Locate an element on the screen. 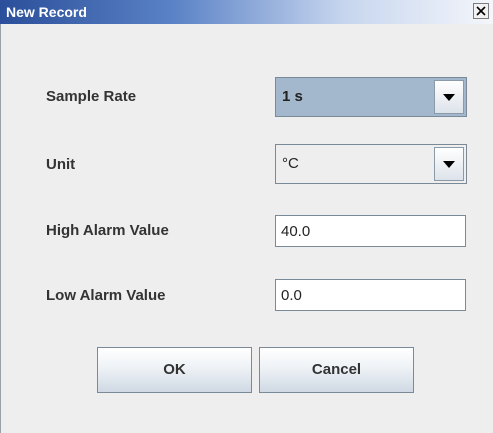 The image size is (493, 433). sample-rate-value: 1 s is located at coordinates (292, 96).